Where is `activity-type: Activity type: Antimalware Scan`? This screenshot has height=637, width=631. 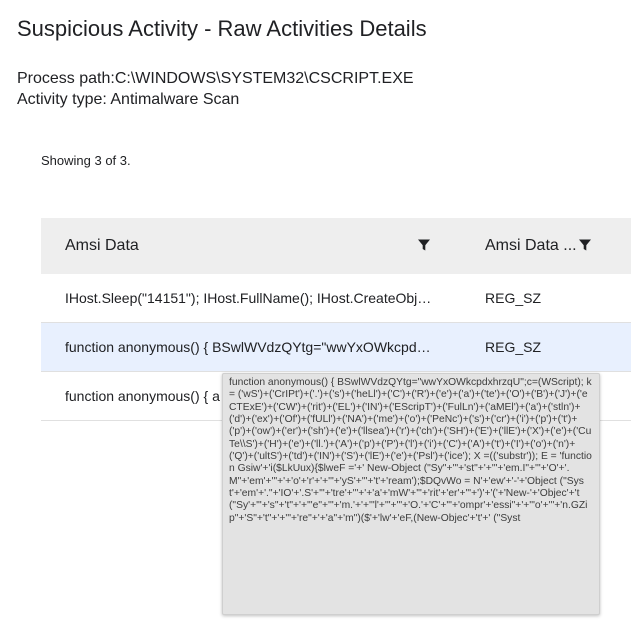 activity-type: Activity type: Antimalware Scan is located at coordinates (128, 99).